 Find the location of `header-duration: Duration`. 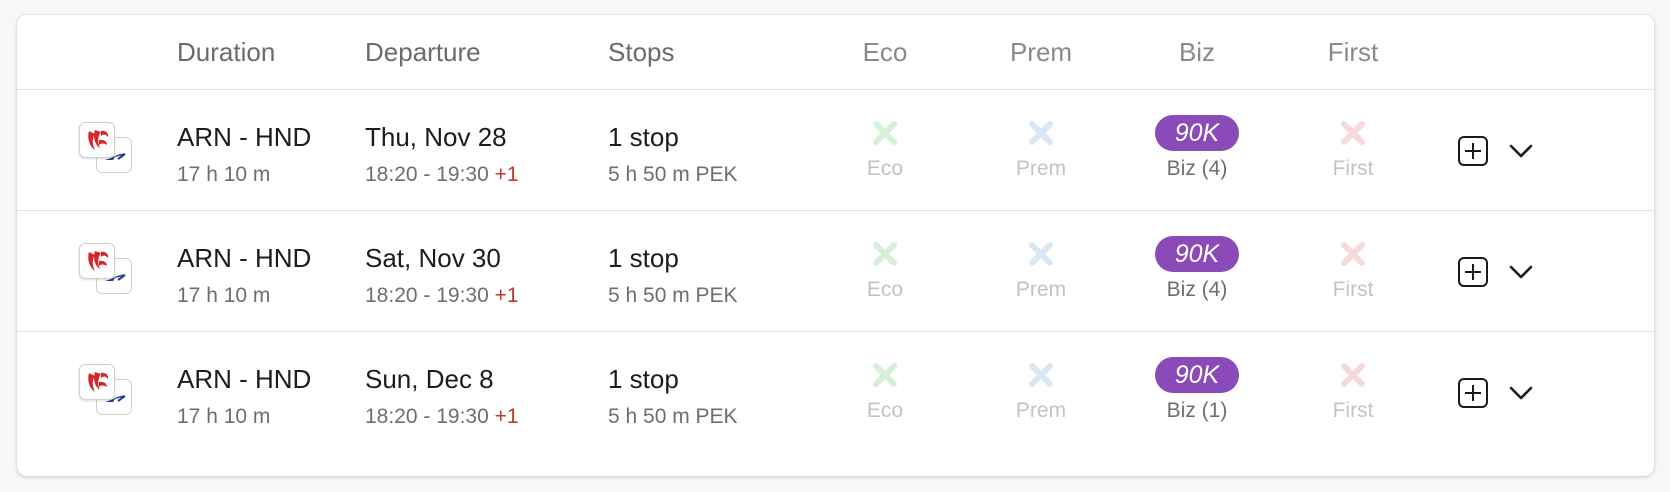

header-duration: Duration is located at coordinates (226, 52).